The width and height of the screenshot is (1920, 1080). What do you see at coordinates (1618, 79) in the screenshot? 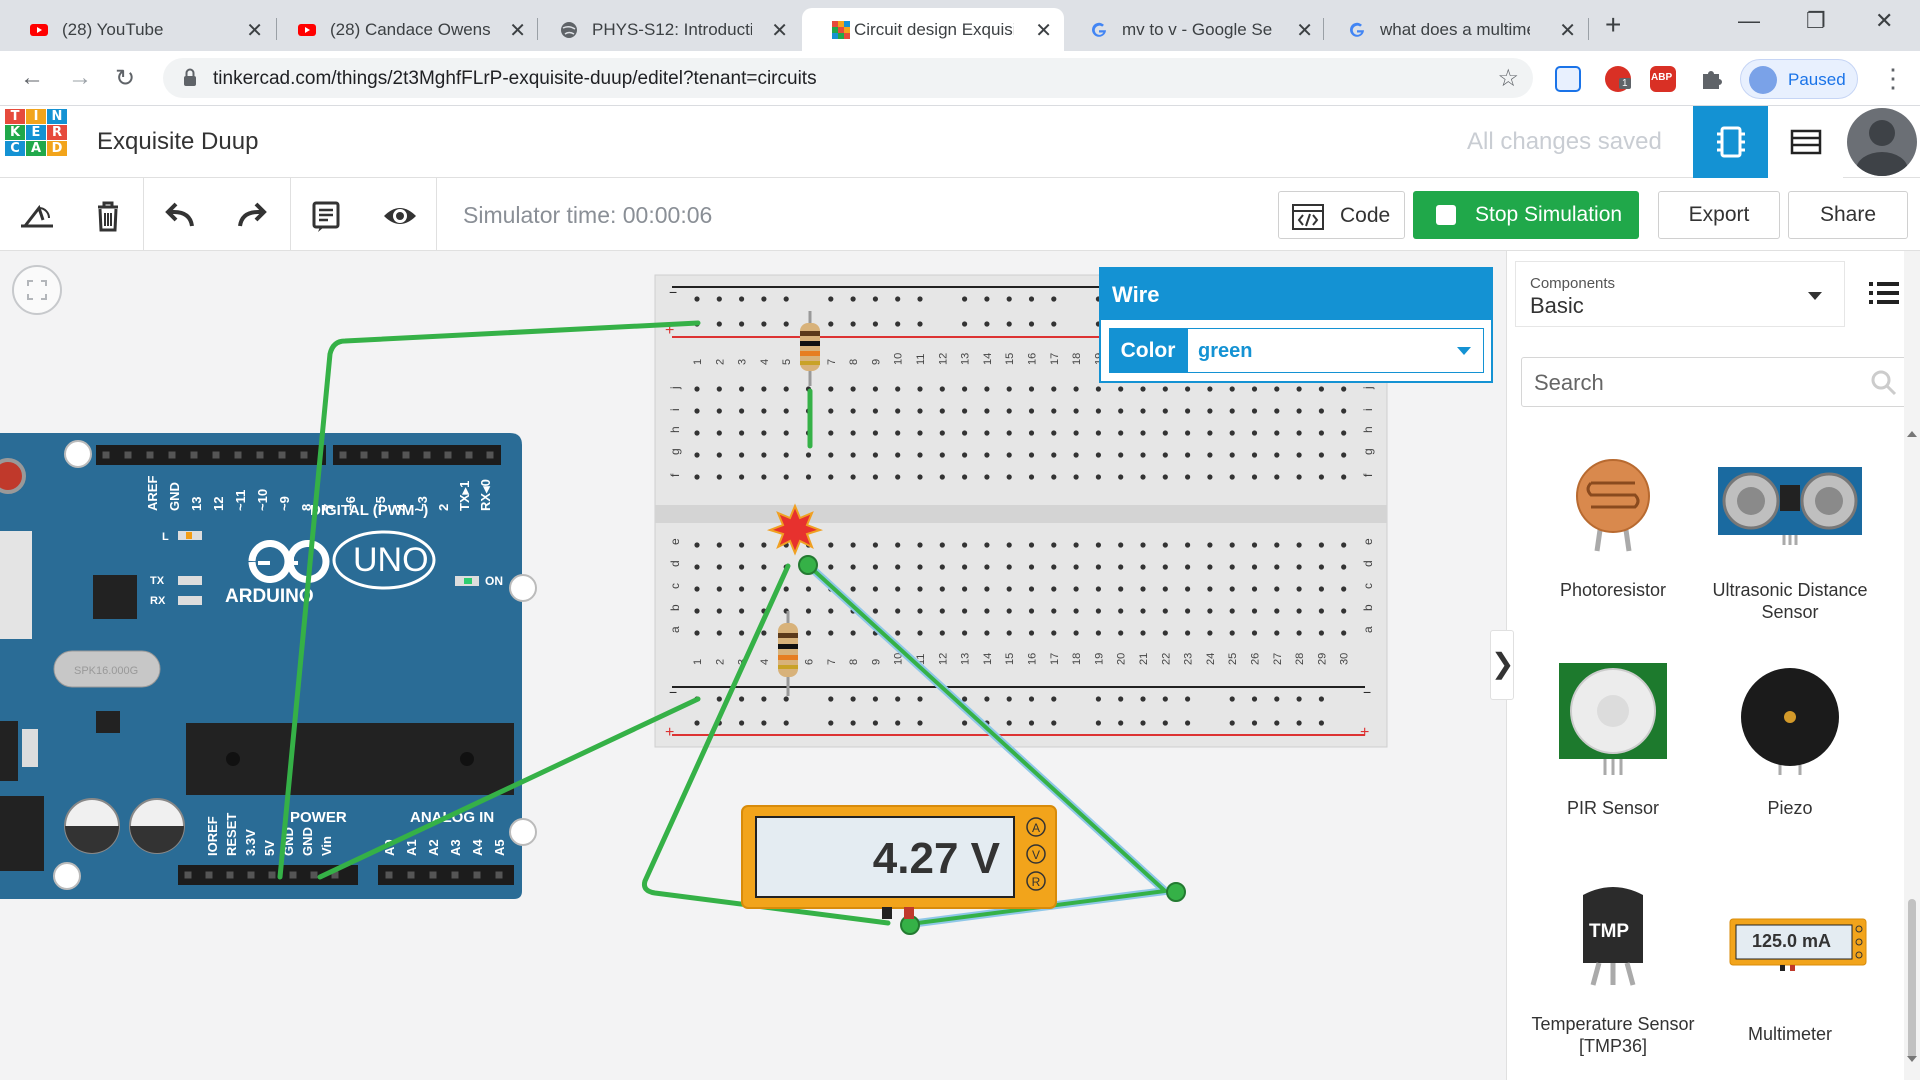
I see `extension-record-icon: 1` at bounding box center [1618, 79].